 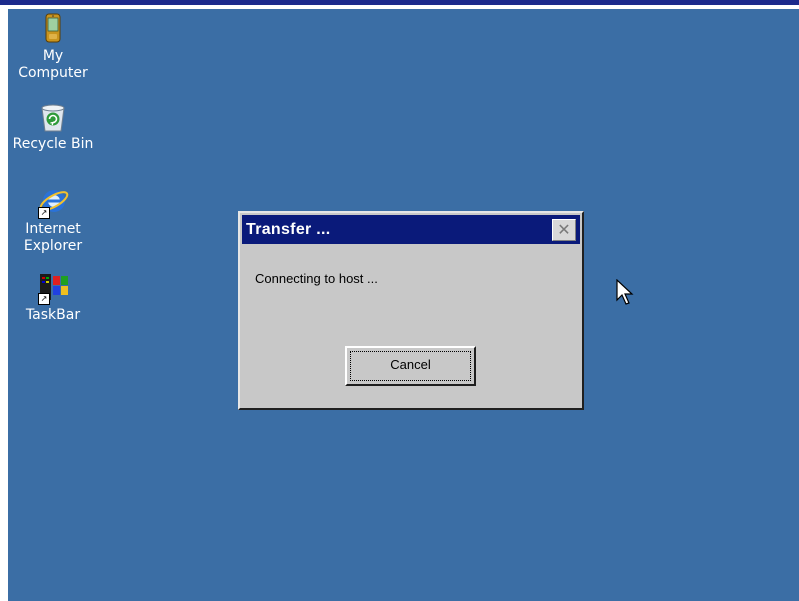 I want to click on desktop-icon-my-computer: My Computer, so click(x=53, y=47).